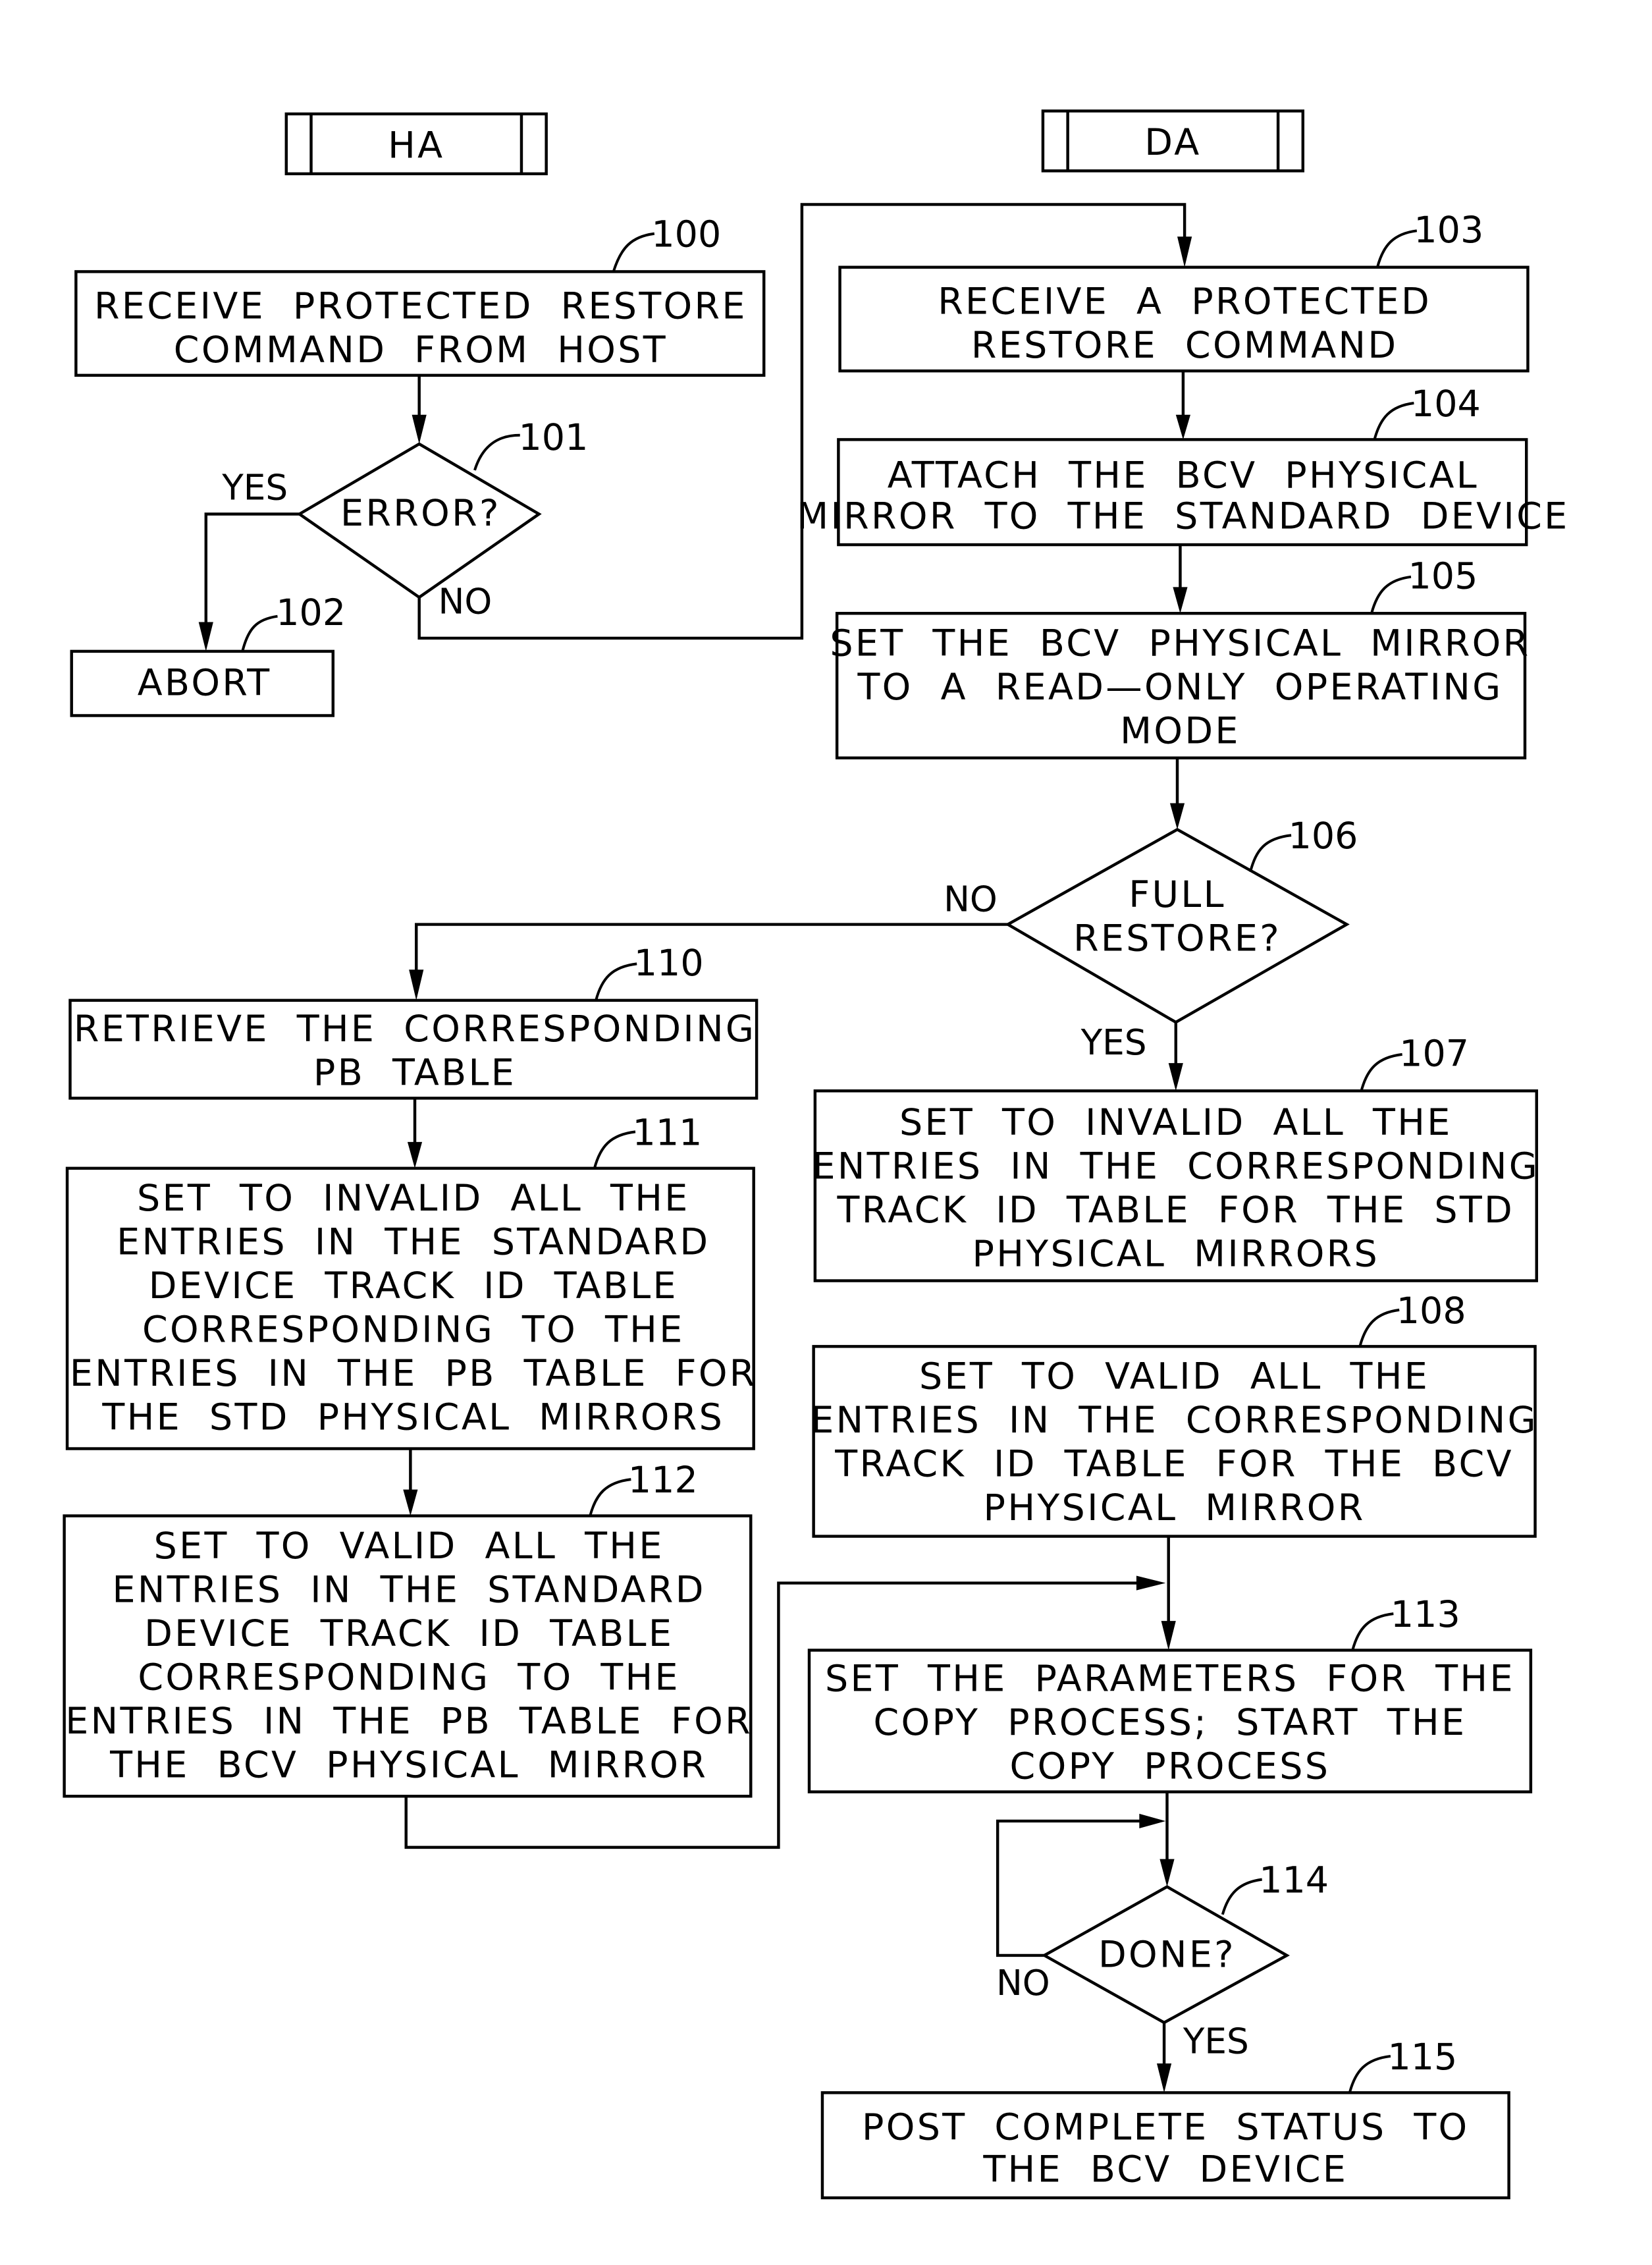 This screenshot has height=2265, width=1652. What do you see at coordinates (1184, 302) in the screenshot?
I see `svg-text: RECEIVE A PROTECTED` at bounding box center [1184, 302].